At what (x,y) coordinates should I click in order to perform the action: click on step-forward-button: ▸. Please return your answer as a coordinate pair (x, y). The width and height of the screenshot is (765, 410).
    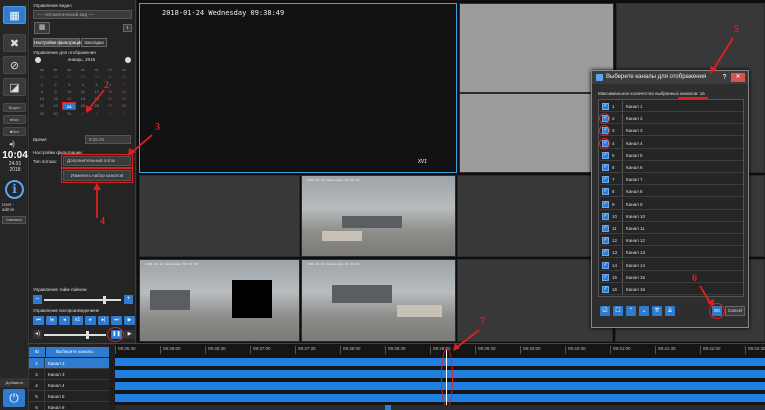
    Looking at the image, I should click on (90, 320).